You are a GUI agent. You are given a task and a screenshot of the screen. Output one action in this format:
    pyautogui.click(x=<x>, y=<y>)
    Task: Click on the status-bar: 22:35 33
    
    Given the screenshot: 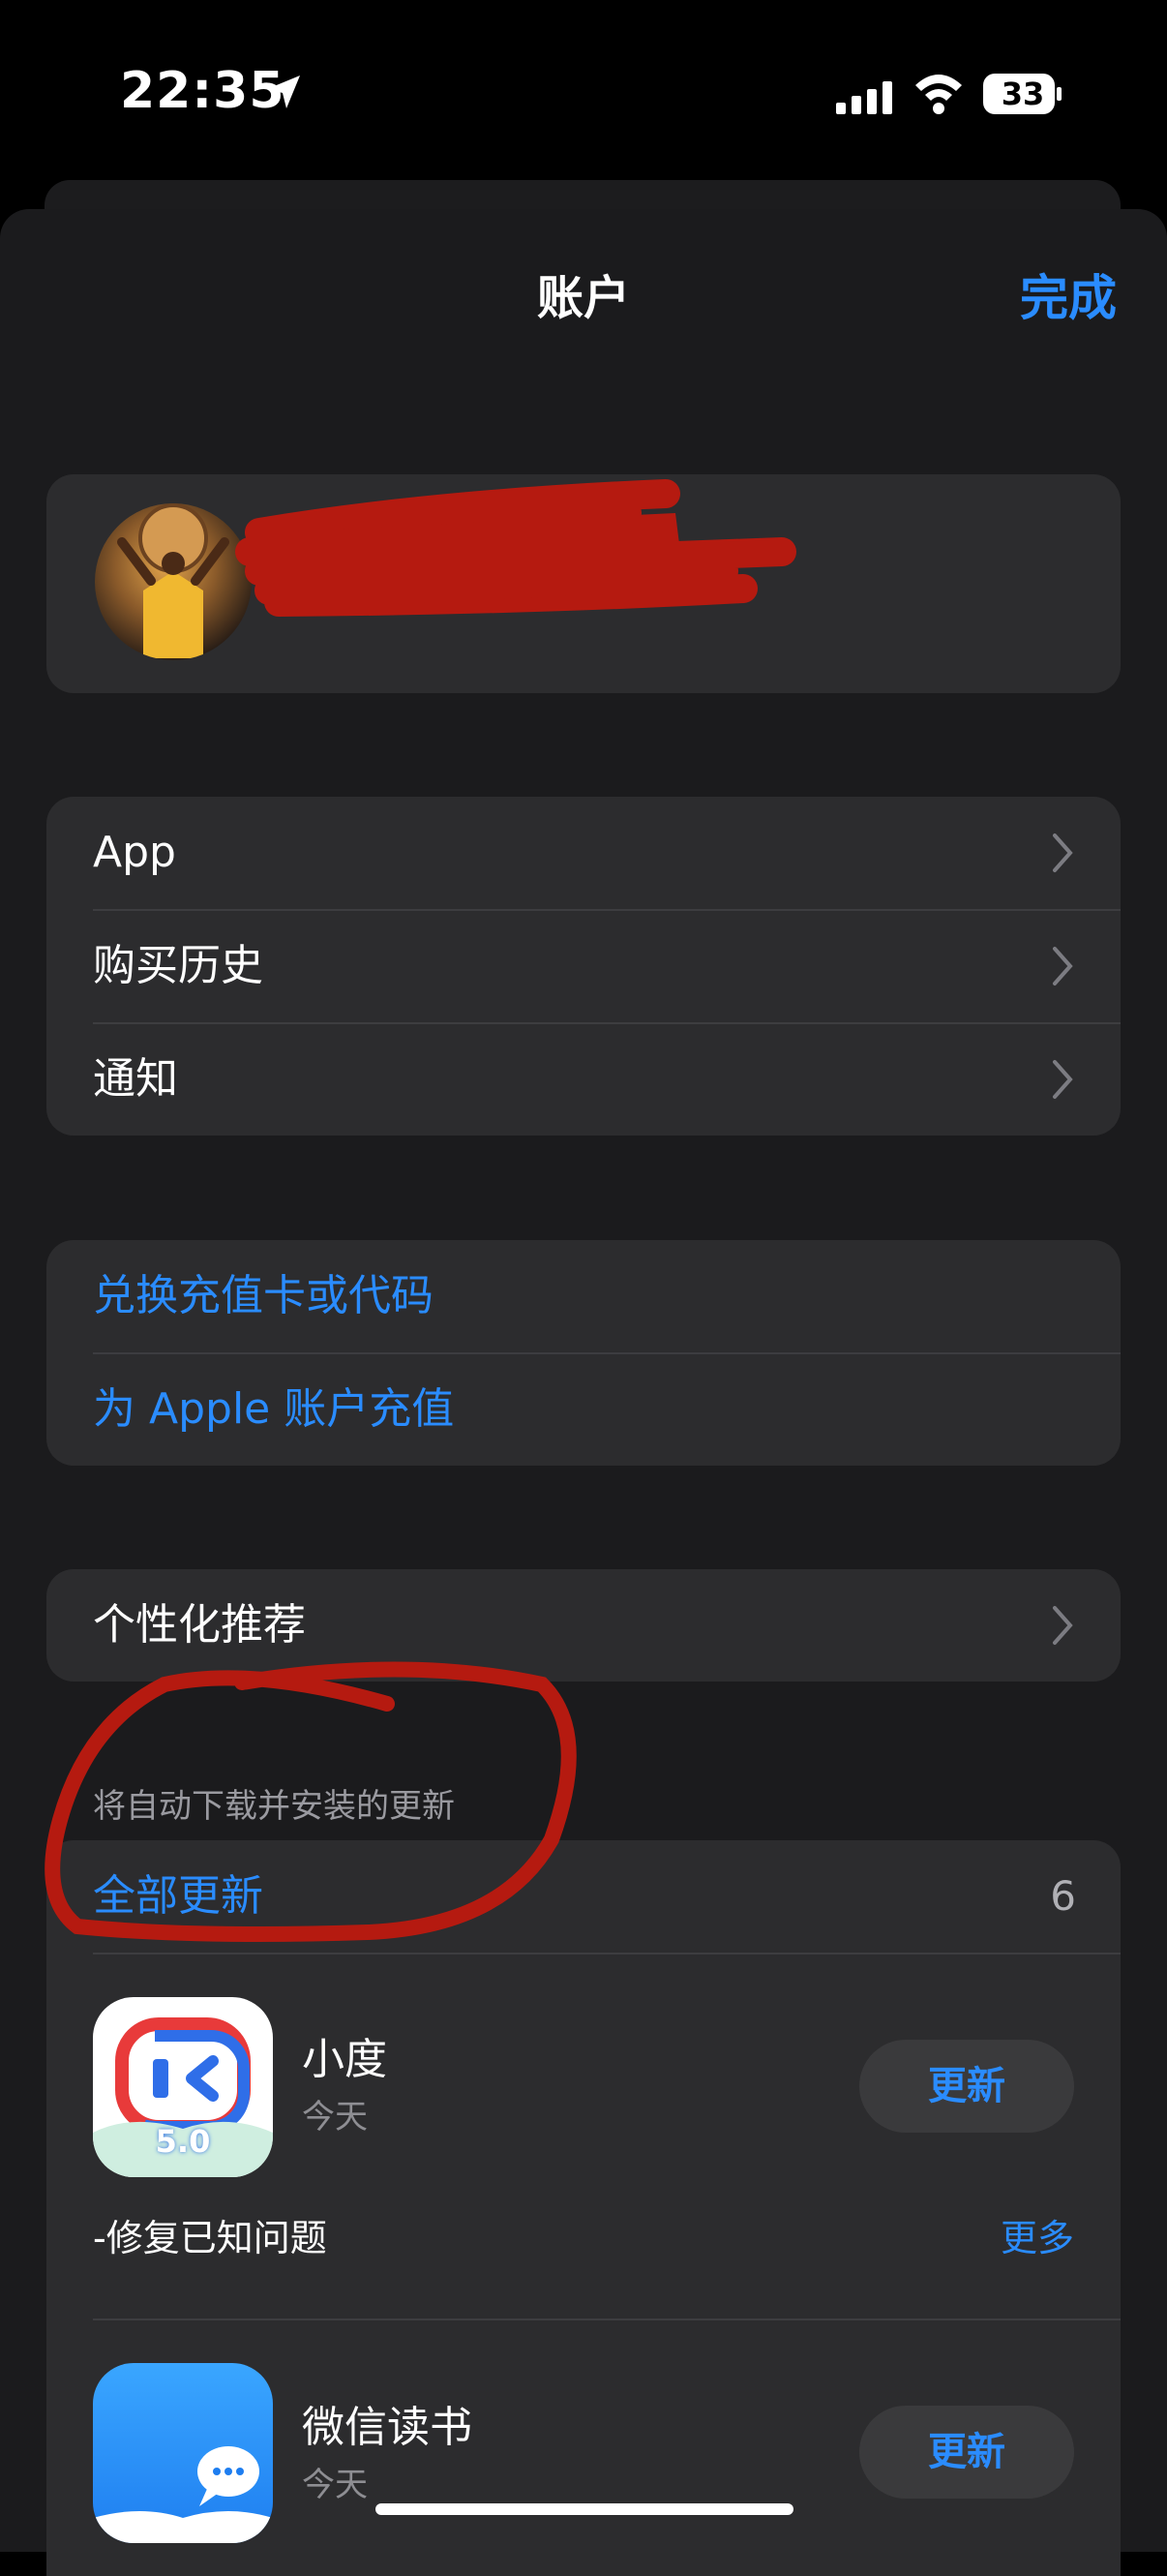 What is the action you would take?
    pyautogui.click(x=583, y=92)
    